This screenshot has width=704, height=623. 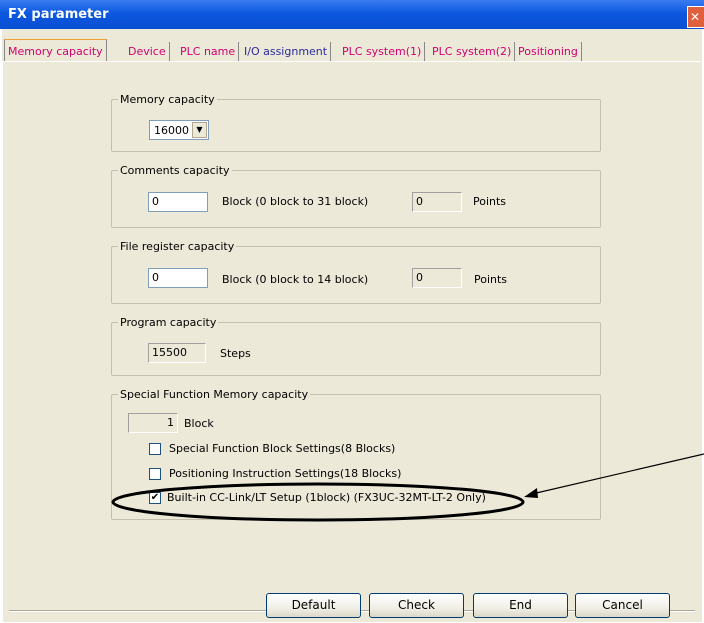 I want to click on title-bar: FX parameter ✕, so click(x=352, y=14).